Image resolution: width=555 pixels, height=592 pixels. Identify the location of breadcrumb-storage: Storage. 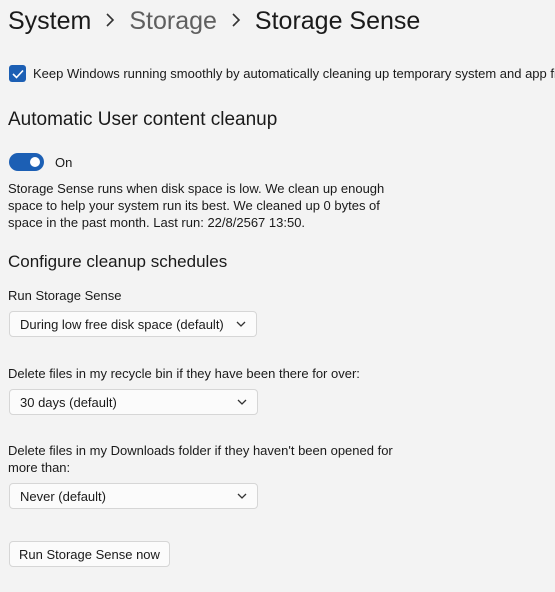
(173, 21).